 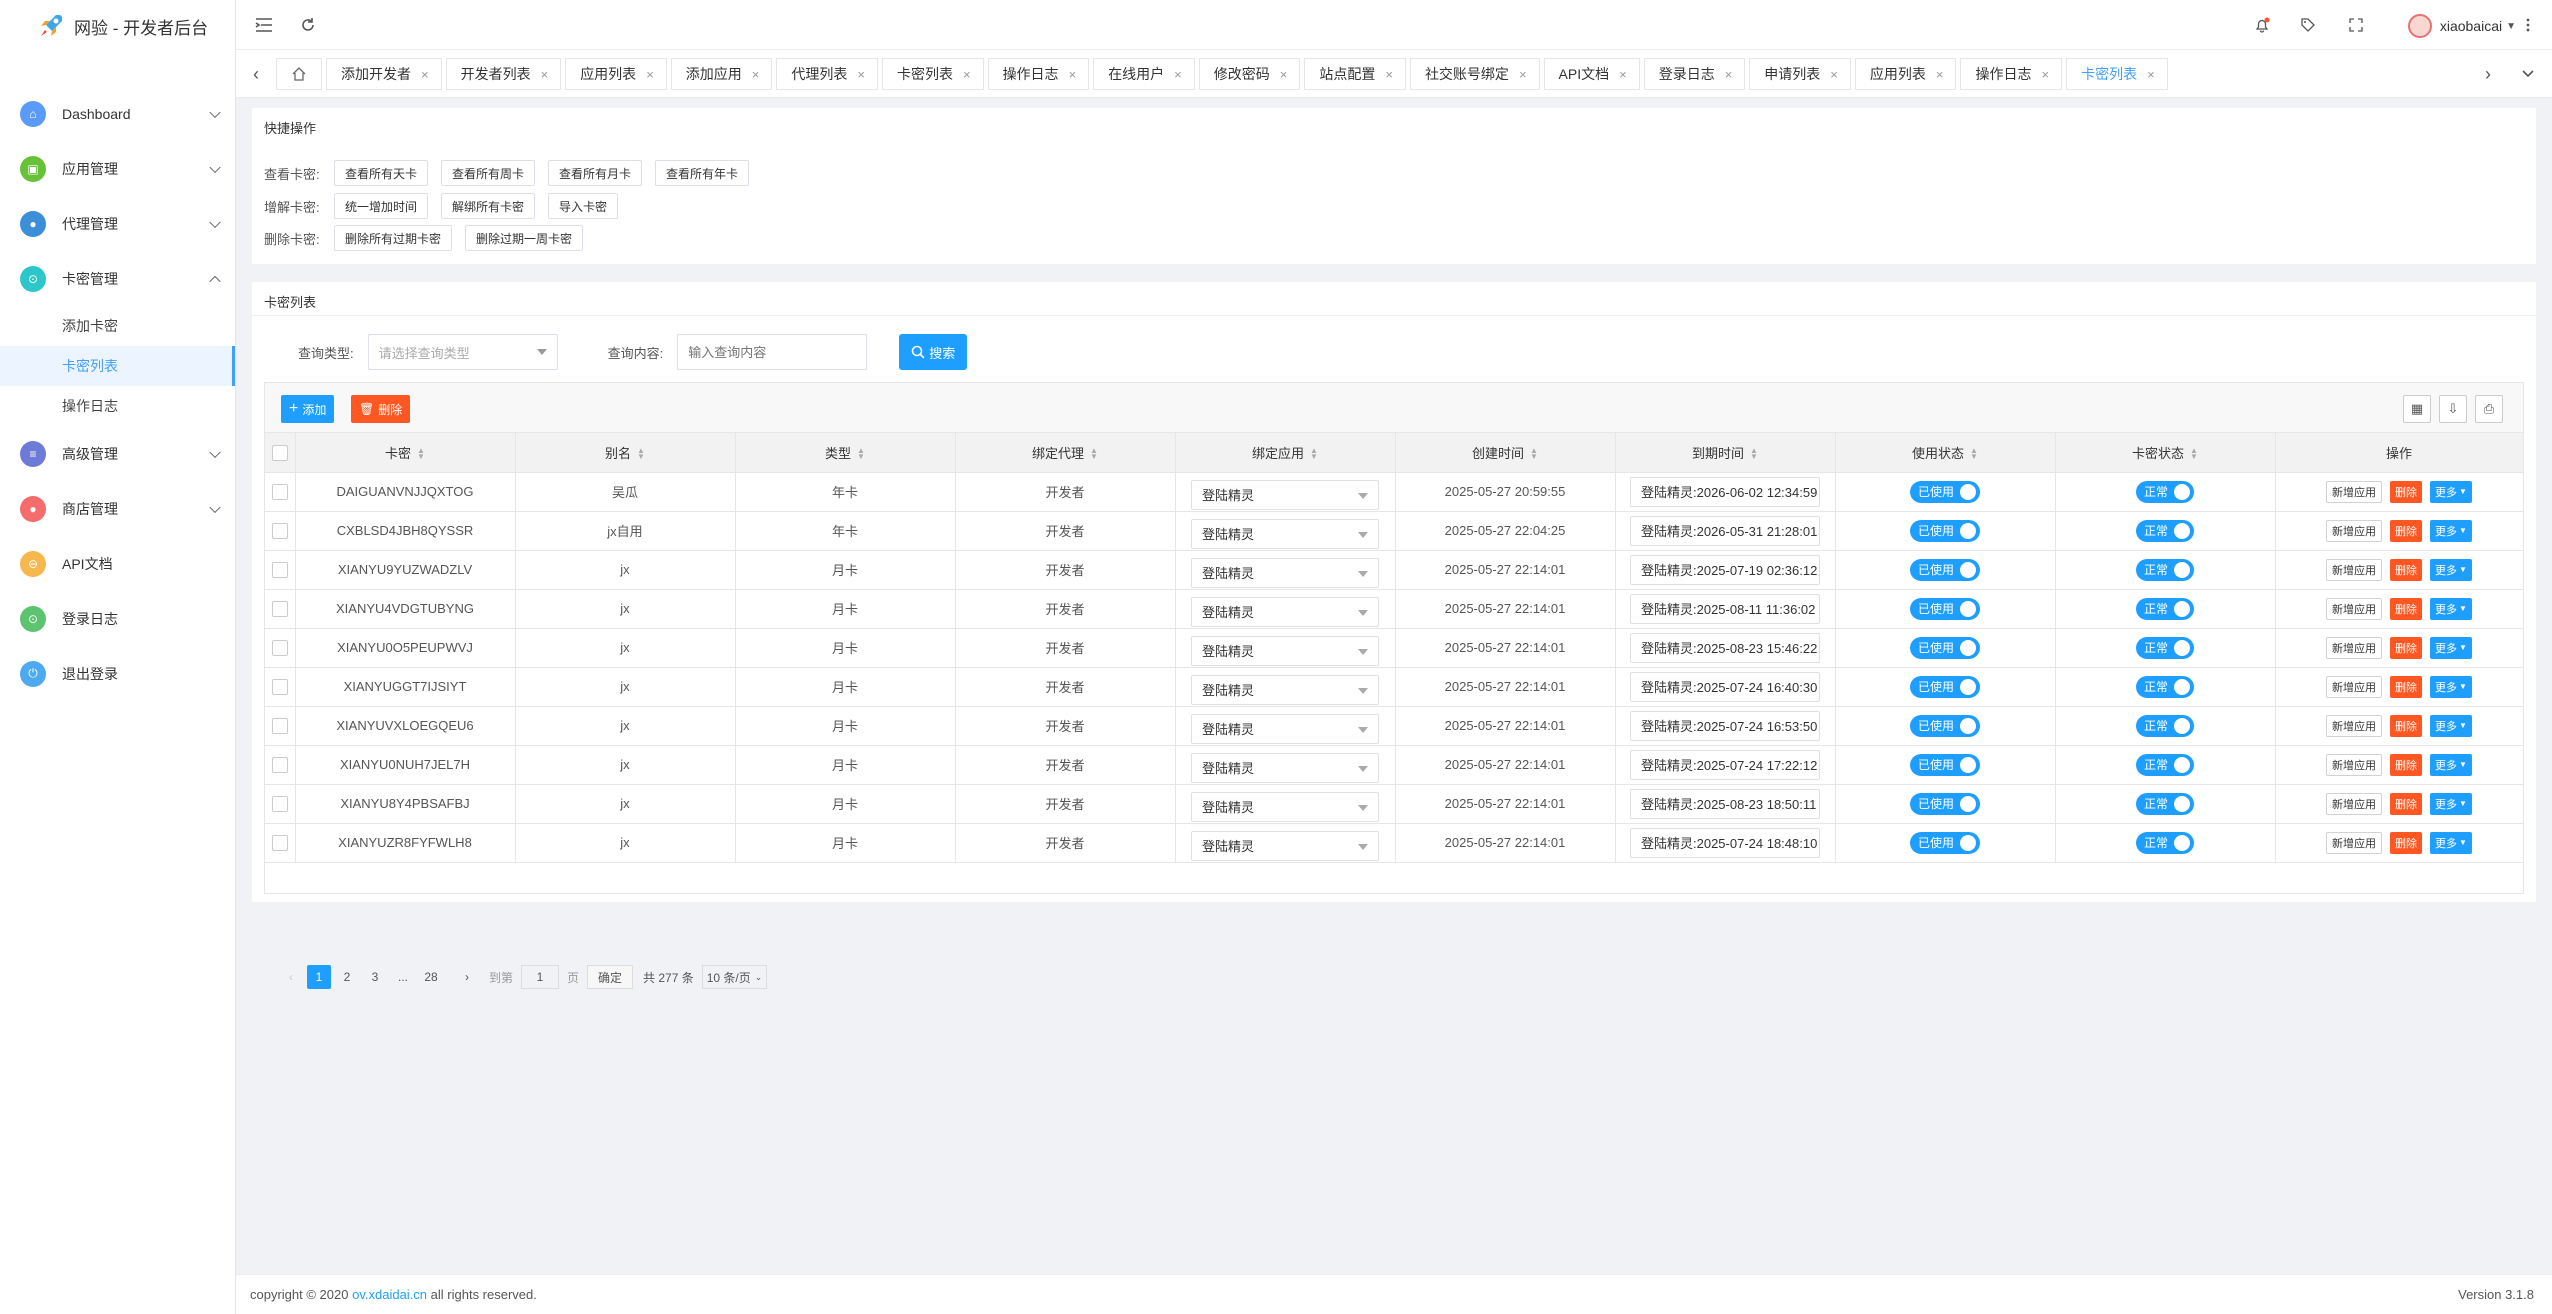 I want to click on expire-input: 登陆精灵:2025-07-24 18:48:10, so click(x=1725, y=842).